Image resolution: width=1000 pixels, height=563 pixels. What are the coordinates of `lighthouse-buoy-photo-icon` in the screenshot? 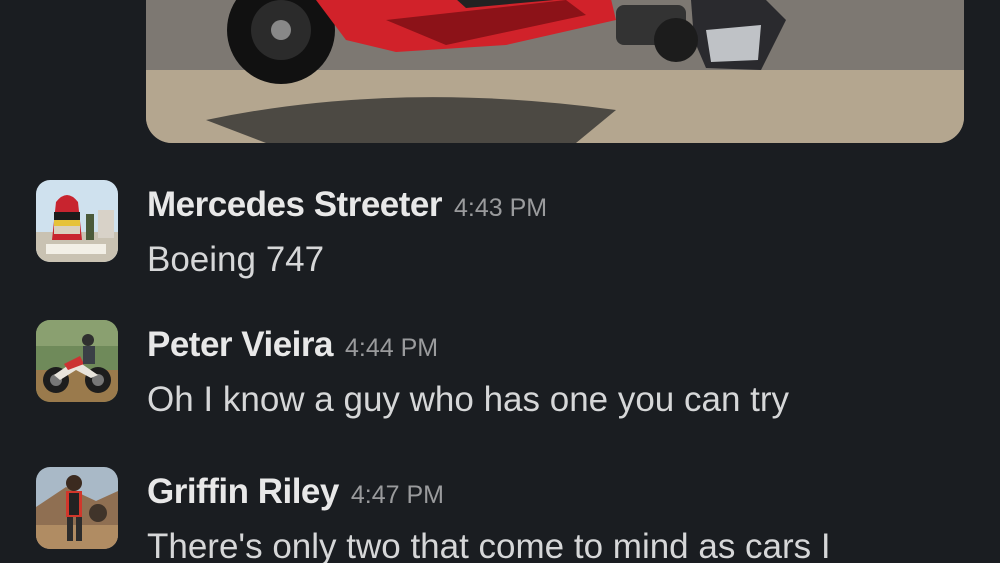 It's located at (77, 221).